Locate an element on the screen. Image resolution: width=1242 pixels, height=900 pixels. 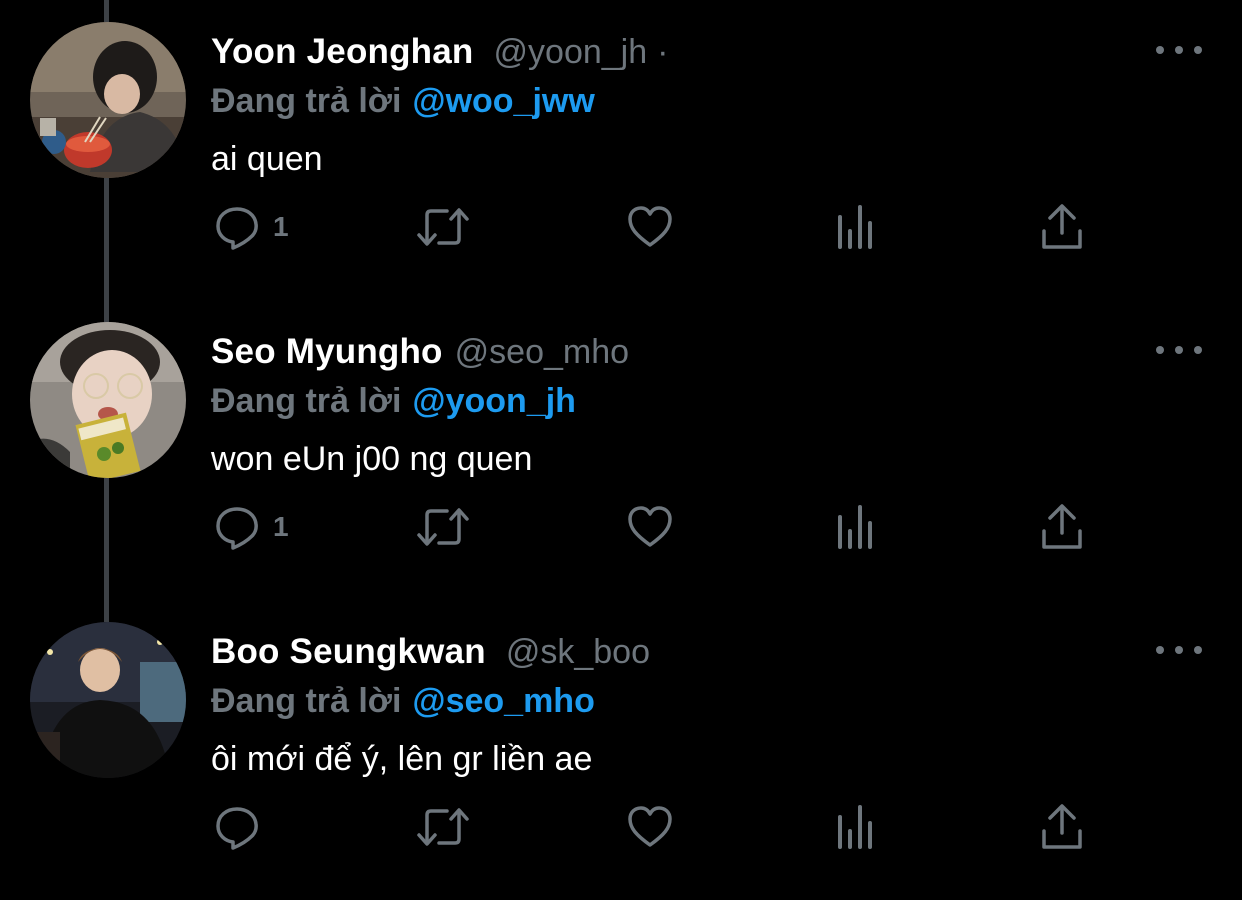
tweet-text: ai quen is located at coordinates (267, 159).